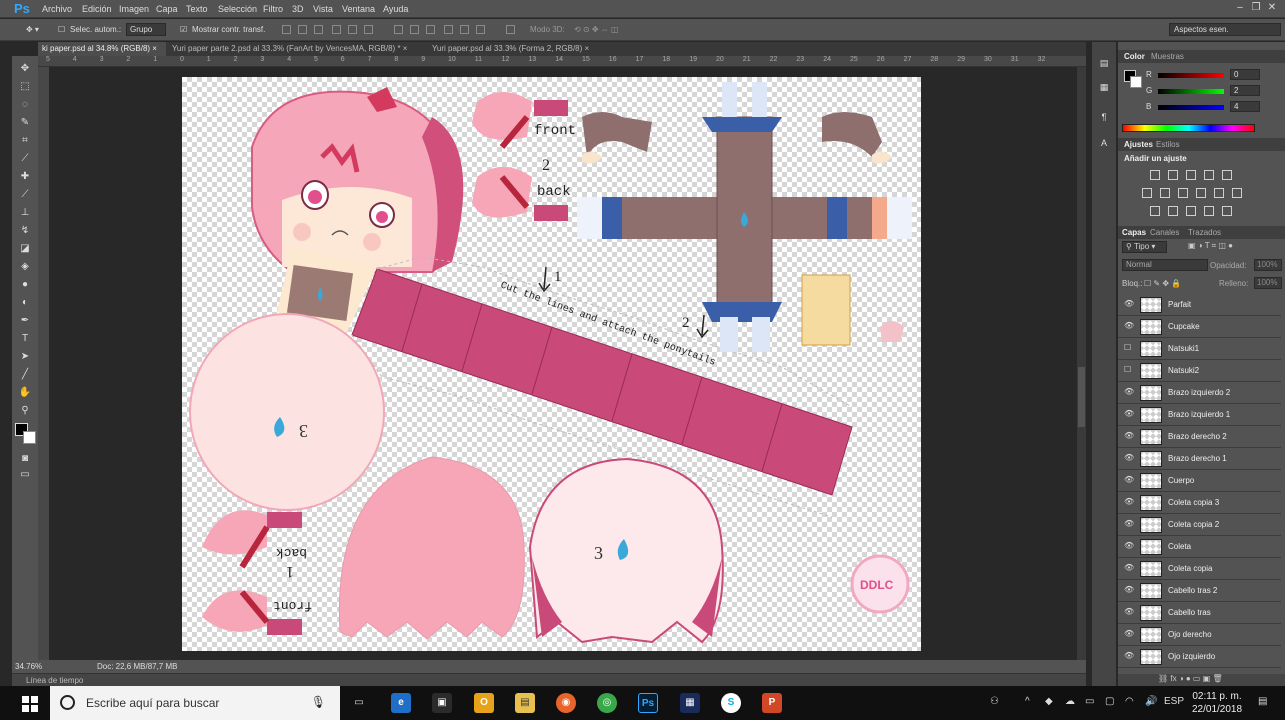 This screenshot has width=1285, height=720. What do you see at coordinates (1191, 211) in the screenshot?
I see `threshold-icon` at bounding box center [1191, 211].